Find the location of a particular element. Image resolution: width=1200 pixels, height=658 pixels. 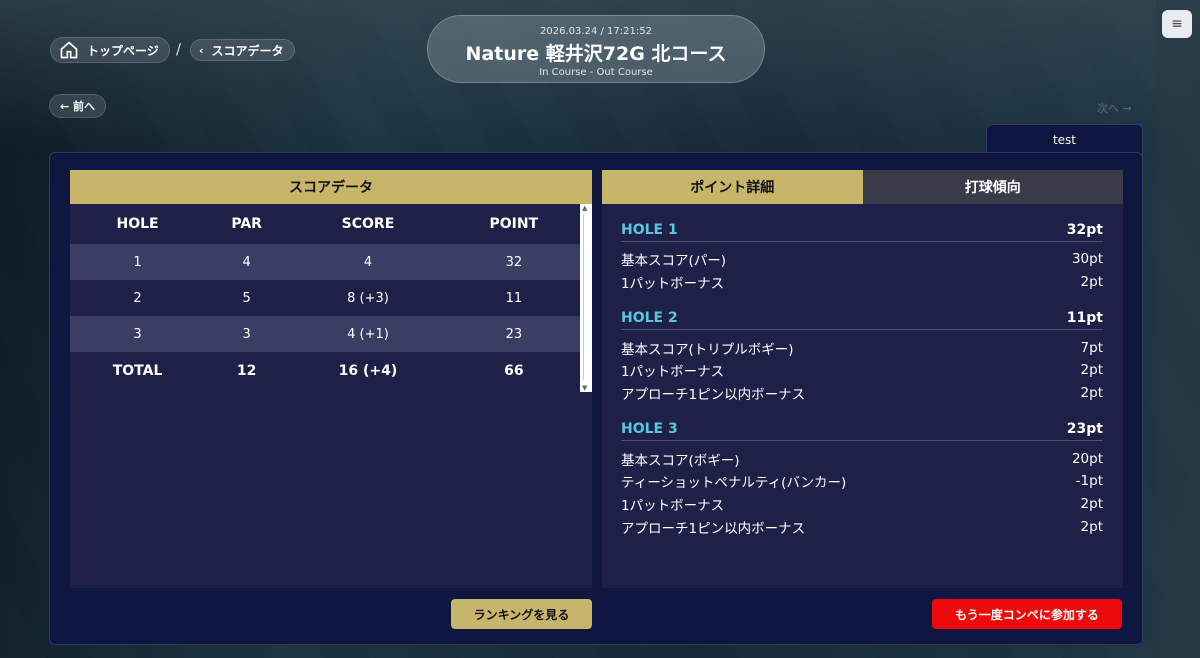

cell-total-label: TOTAL is located at coordinates (138, 371).